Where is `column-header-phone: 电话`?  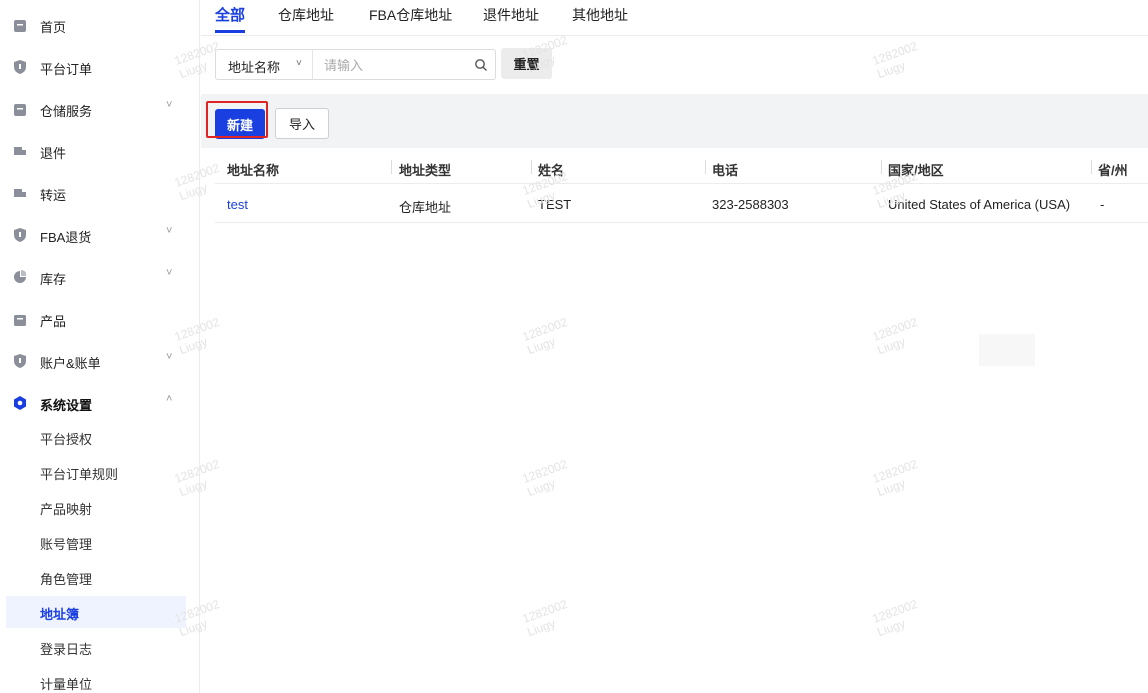
column-header-phone: 电话 is located at coordinates (725, 170).